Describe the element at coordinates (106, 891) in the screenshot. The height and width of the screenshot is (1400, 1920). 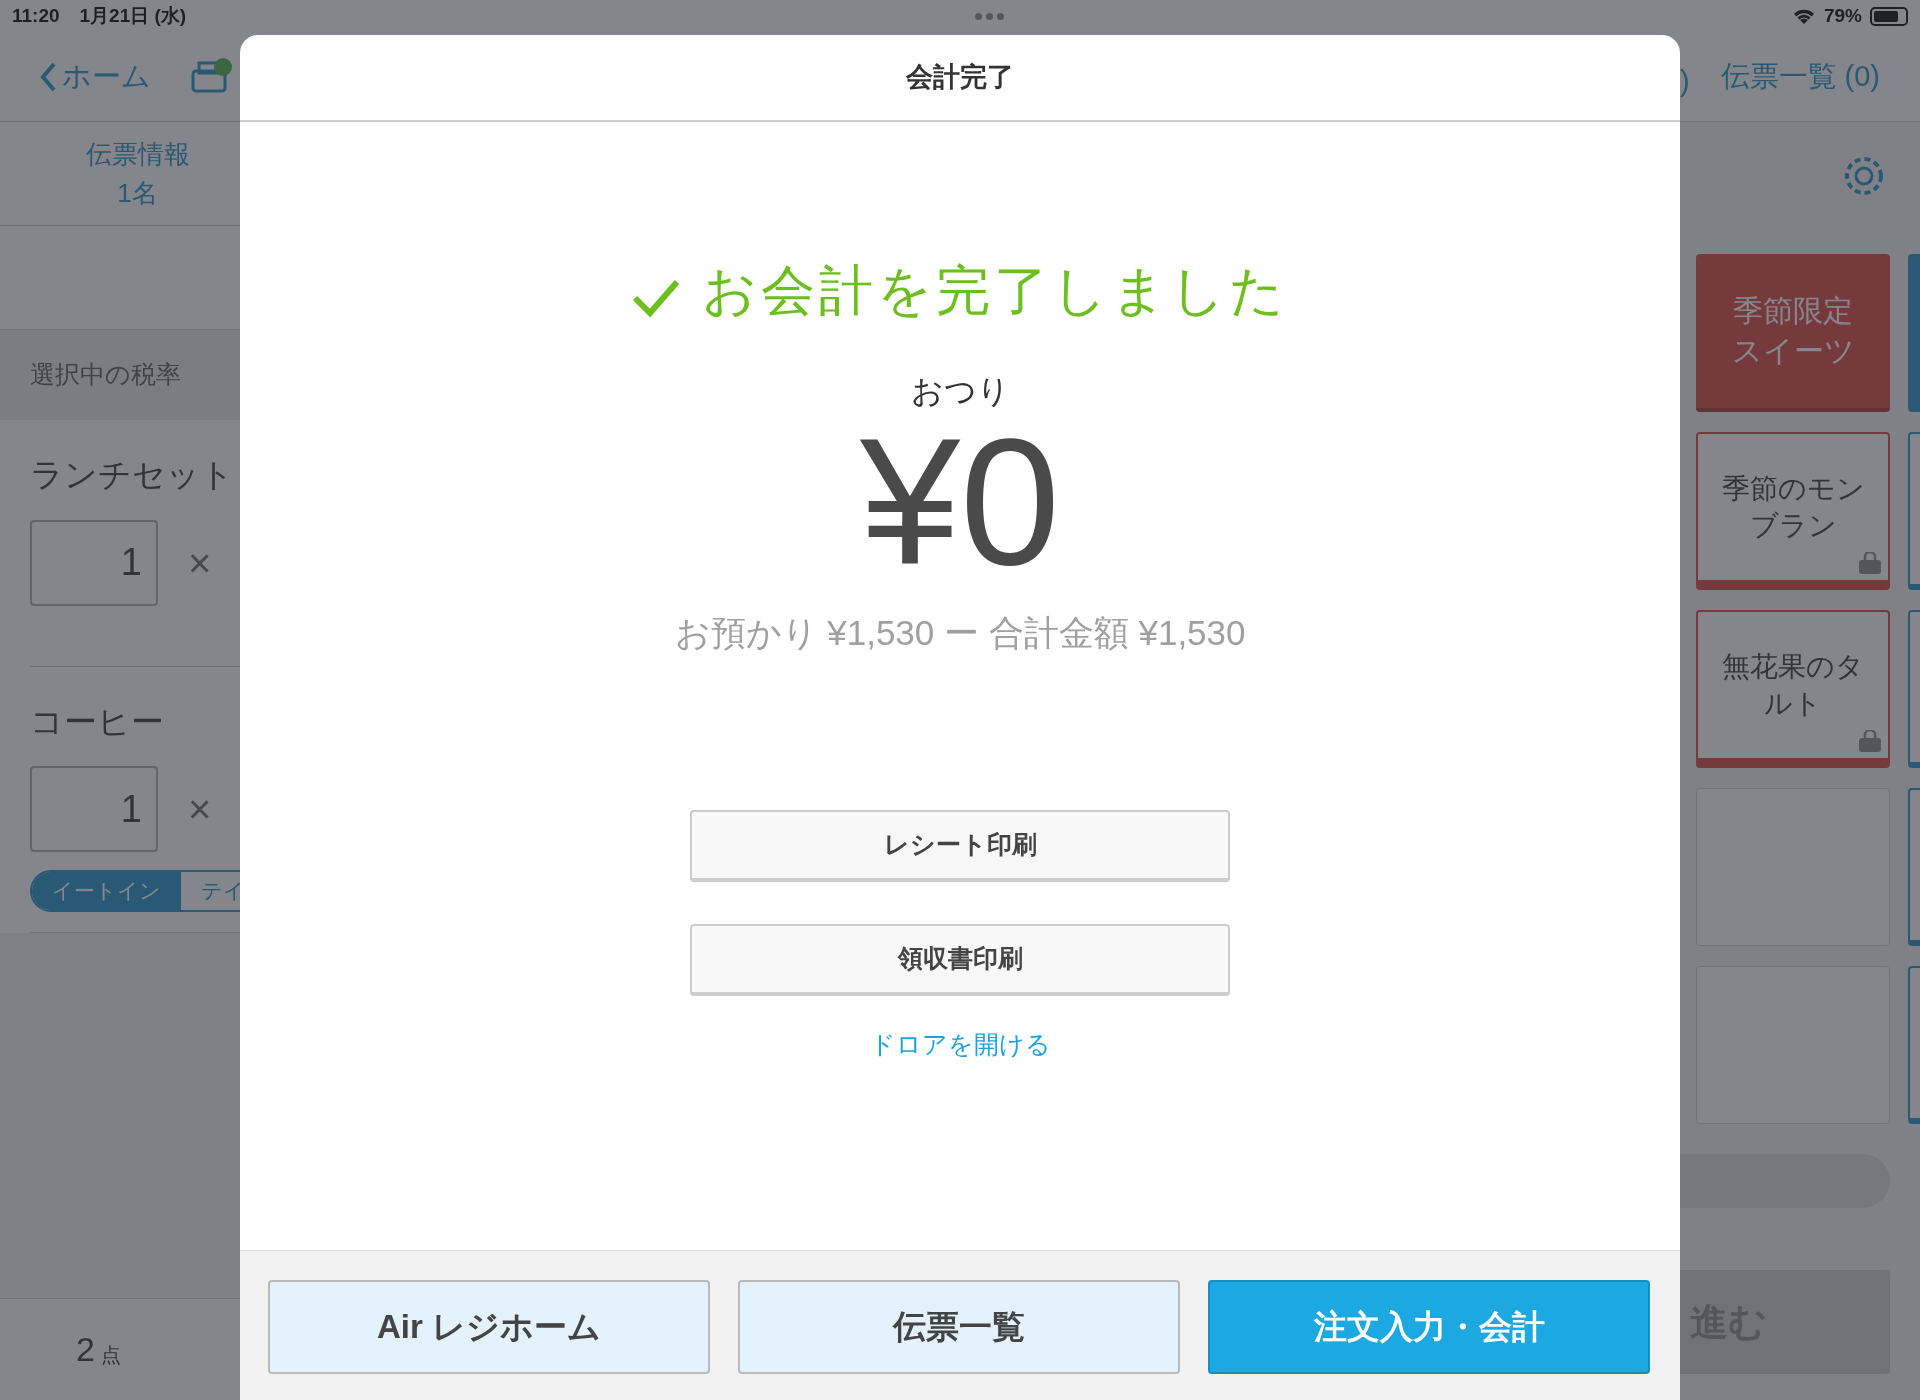
I see `dine-option-tab: イートイン` at that location.